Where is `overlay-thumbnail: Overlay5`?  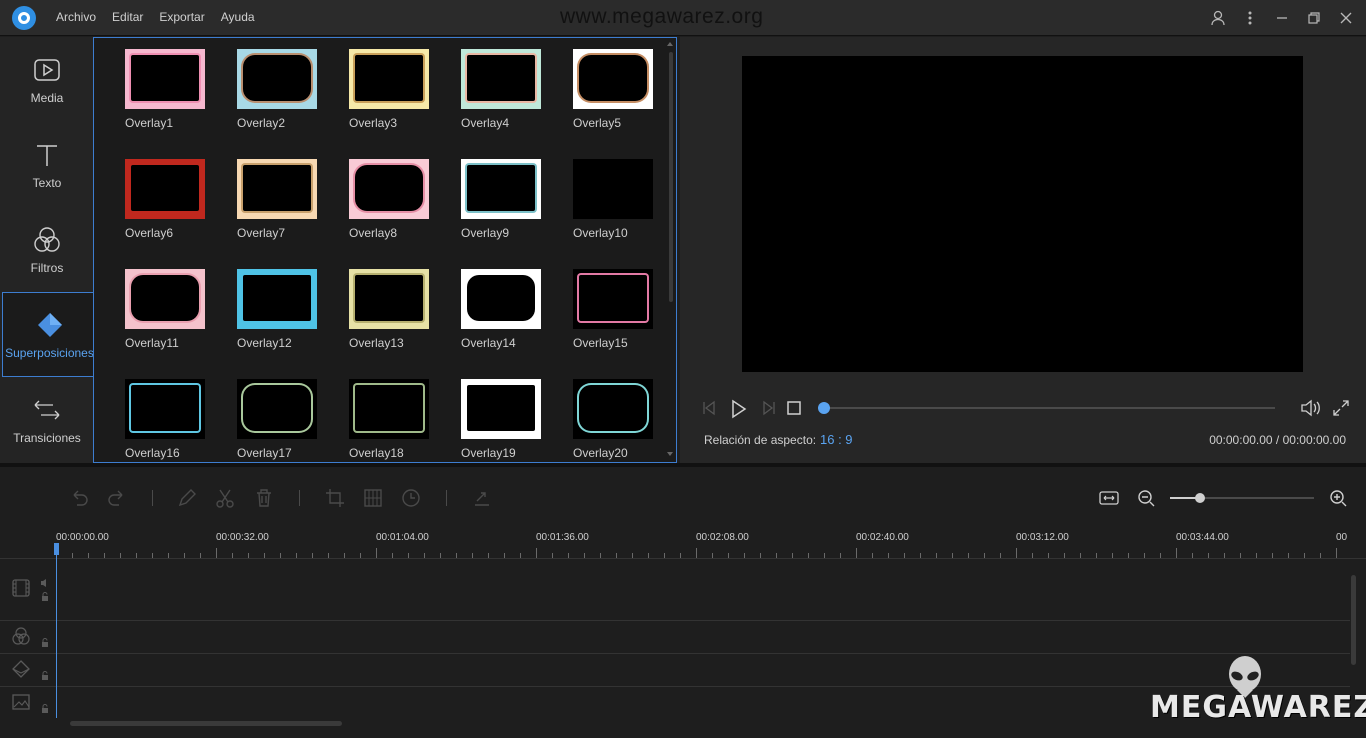
overlay-thumbnail: Overlay5 is located at coordinates (614, 89).